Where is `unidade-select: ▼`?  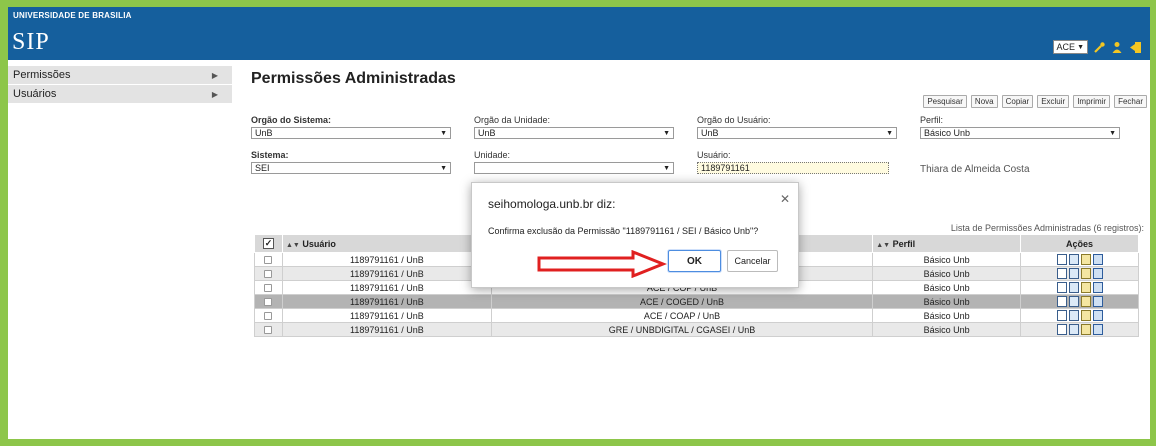
unidade-select: ▼ is located at coordinates (574, 168).